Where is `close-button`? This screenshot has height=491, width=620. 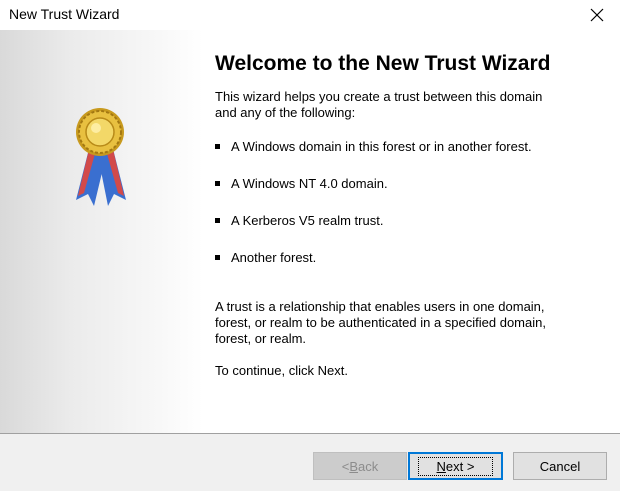 close-button is located at coordinates (597, 15).